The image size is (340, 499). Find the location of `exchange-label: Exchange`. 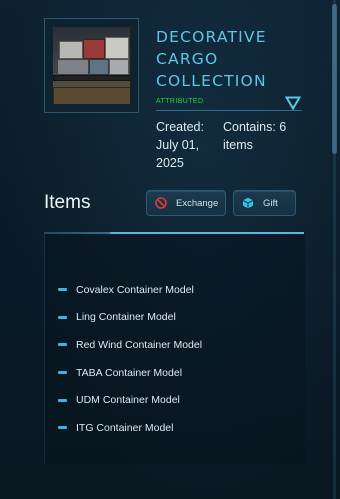

exchange-label: Exchange is located at coordinates (197, 203).